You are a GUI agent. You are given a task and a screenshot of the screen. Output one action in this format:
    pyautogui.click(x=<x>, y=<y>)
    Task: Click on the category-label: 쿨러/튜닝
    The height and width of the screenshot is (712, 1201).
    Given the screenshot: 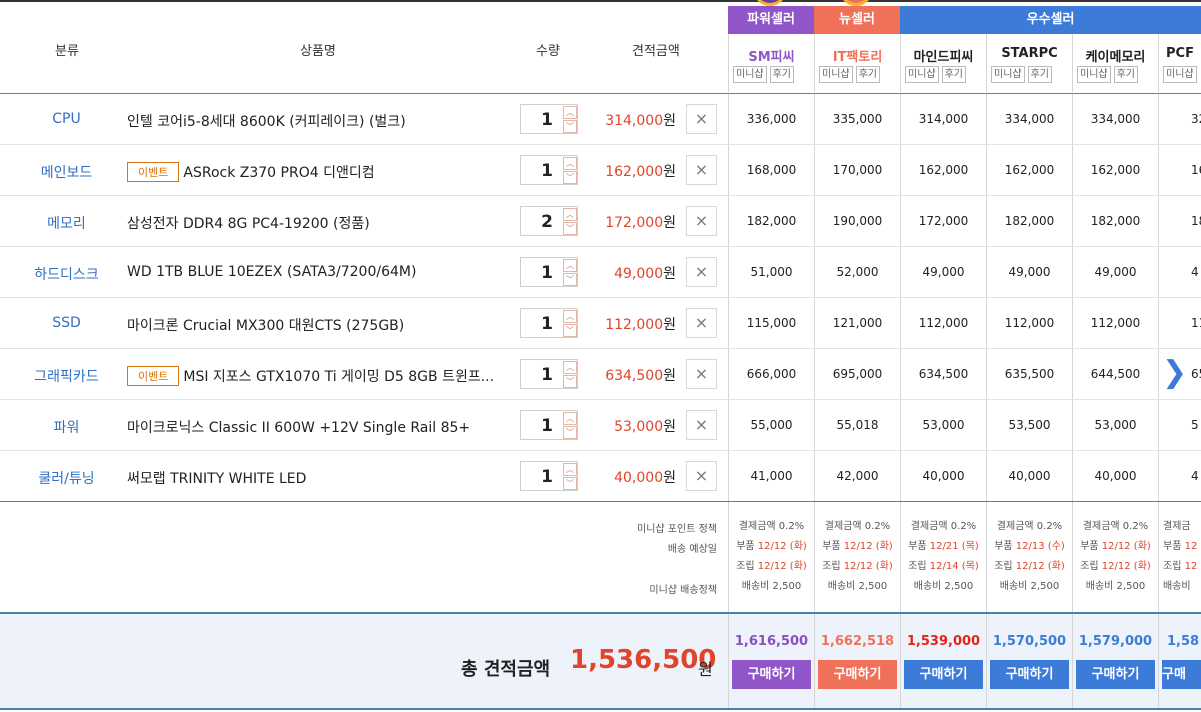 What is the action you would take?
    pyautogui.click(x=66, y=478)
    